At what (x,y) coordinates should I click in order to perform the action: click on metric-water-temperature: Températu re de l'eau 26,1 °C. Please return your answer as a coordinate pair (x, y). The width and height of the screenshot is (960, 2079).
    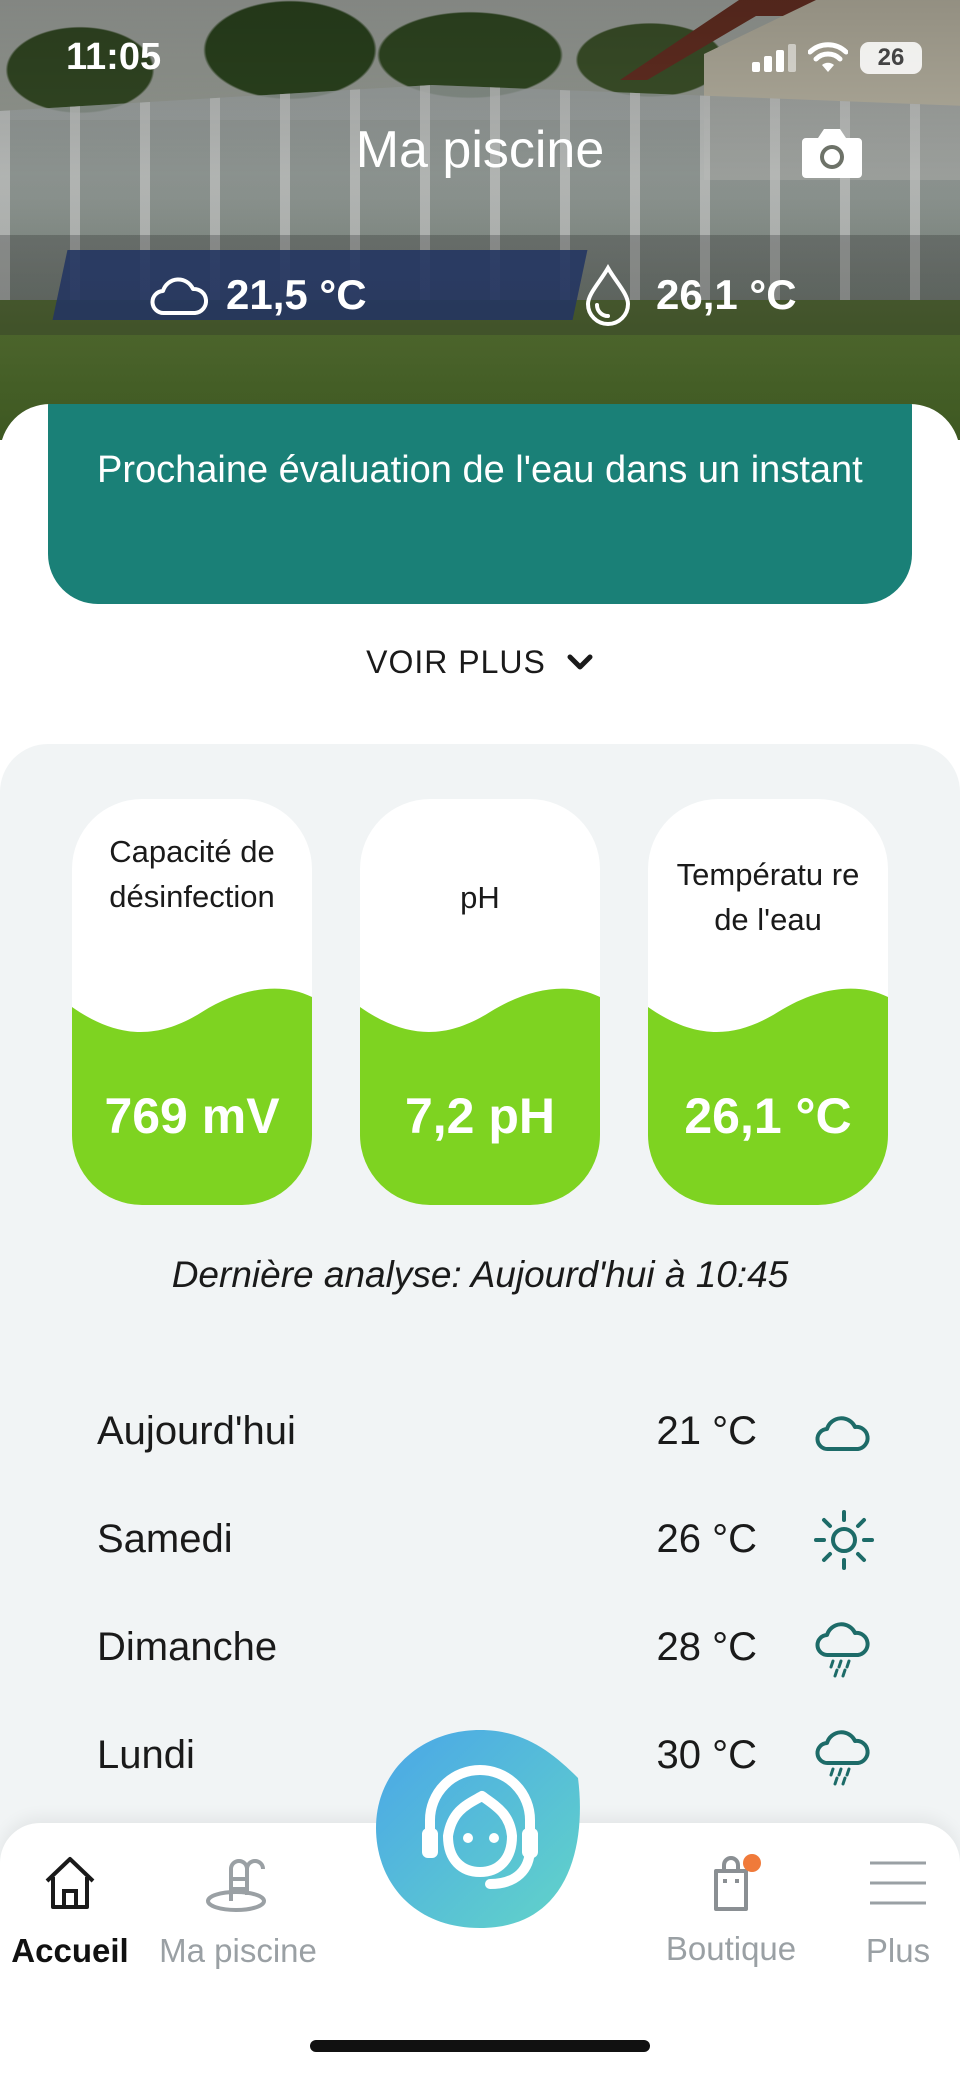
    Looking at the image, I should click on (768, 1002).